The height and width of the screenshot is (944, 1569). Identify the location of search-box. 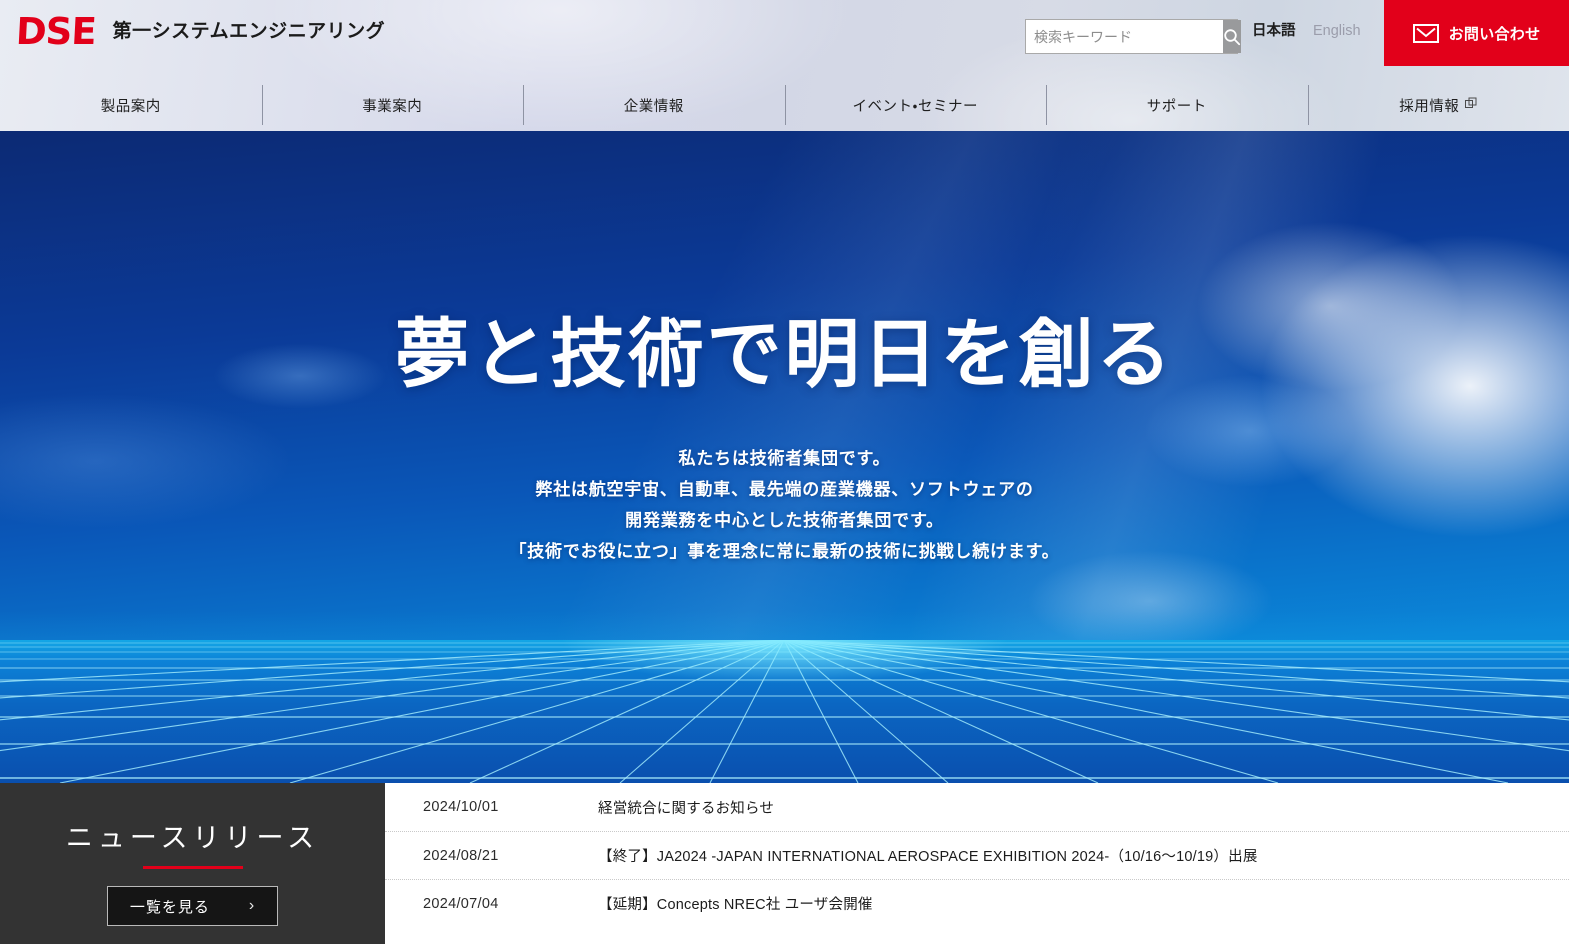
(1133, 36).